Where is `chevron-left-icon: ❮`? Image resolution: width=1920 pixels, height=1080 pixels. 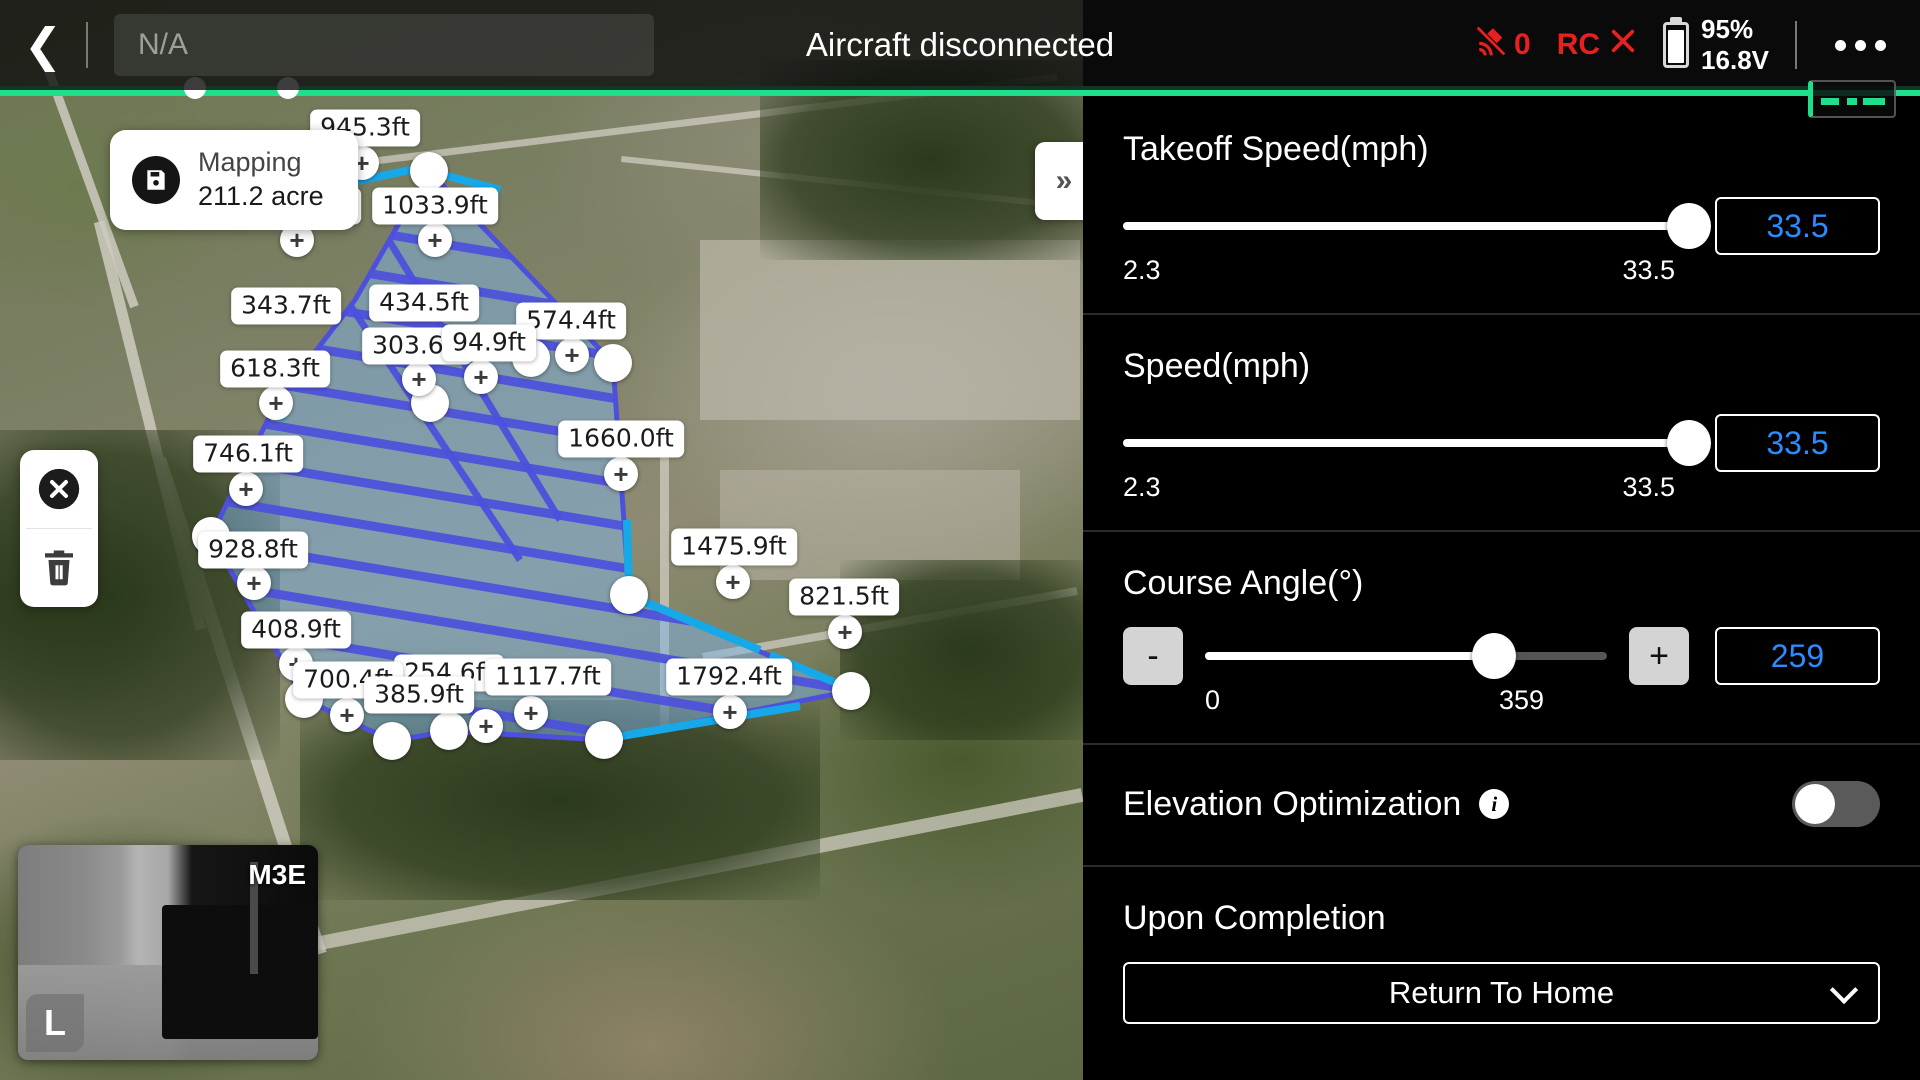
chevron-left-icon: ❮ is located at coordinates (43, 45).